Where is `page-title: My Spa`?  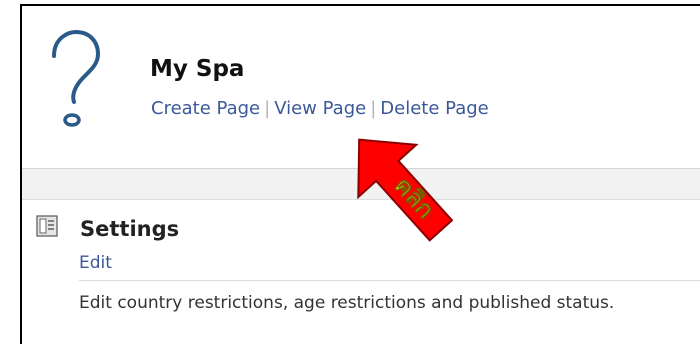 page-title: My Spa is located at coordinates (197, 69).